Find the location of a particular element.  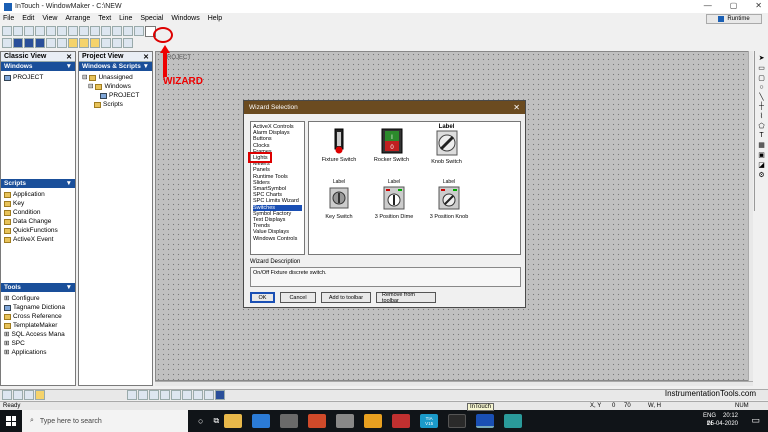

tool-item-sql-access: ⊞ SQL Access Mana is located at coordinates (38, 334).